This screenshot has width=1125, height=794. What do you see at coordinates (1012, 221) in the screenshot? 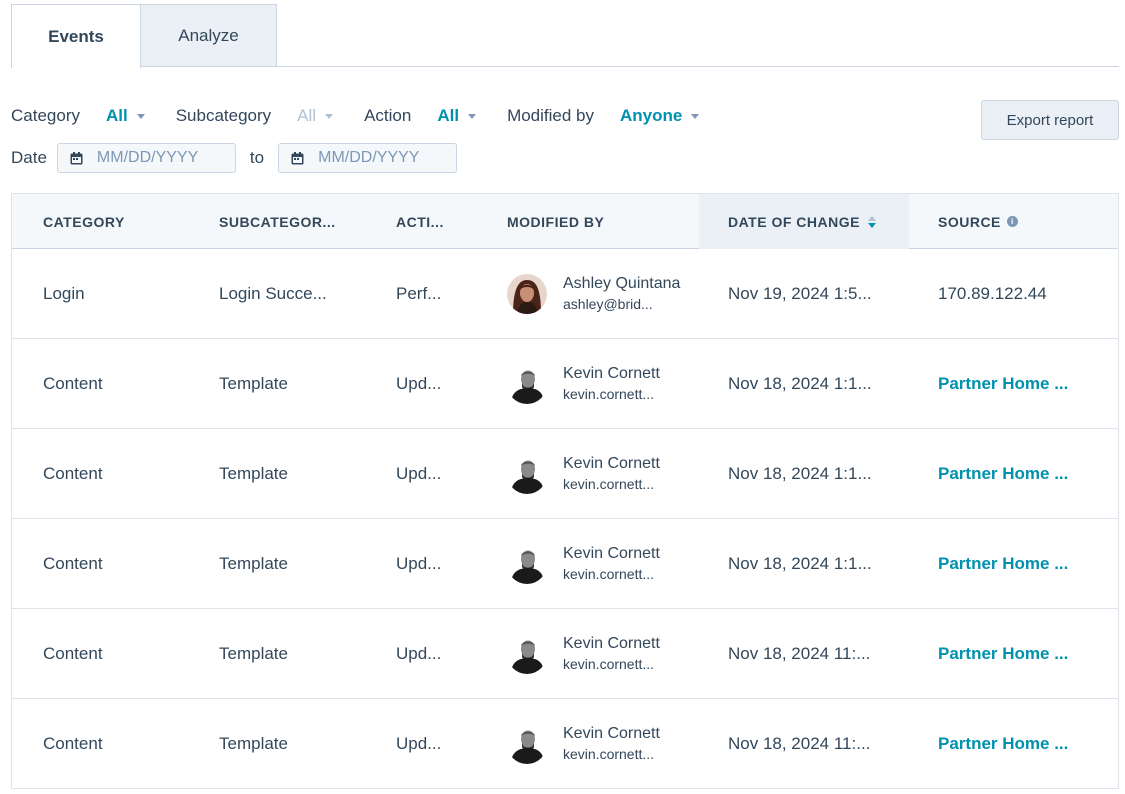
I see `info-icon: i` at bounding box center [1012, 221].